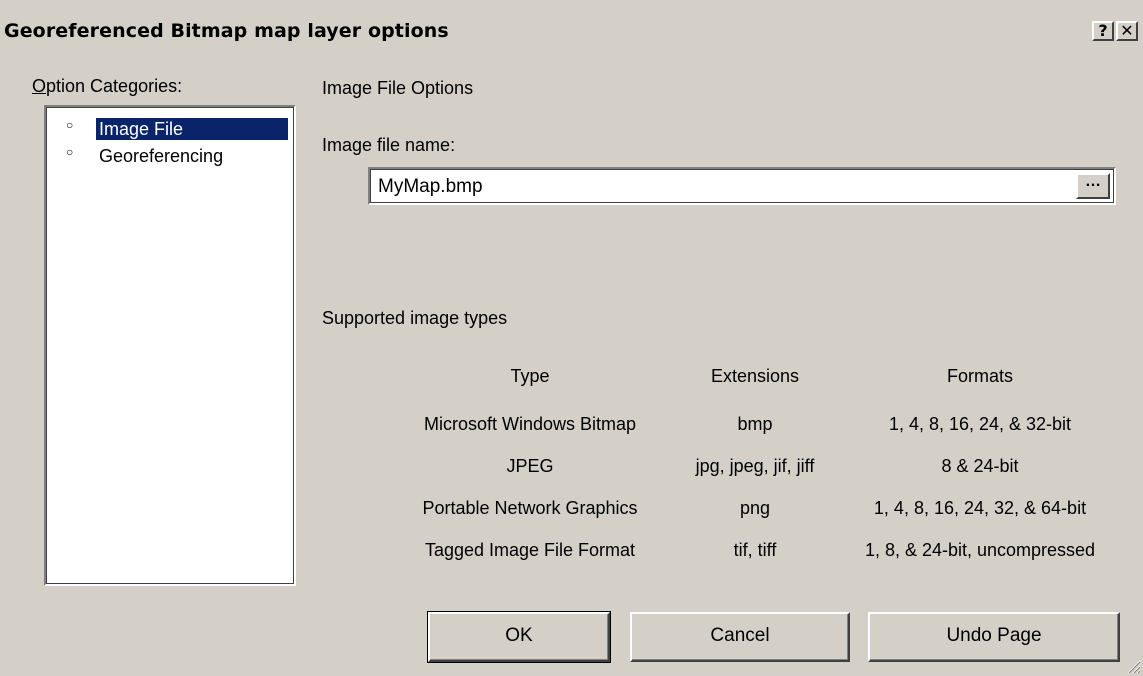 The height and width of the screenshot is (676, 1143). I want to click on dialog-title: Georeferenced Bitmap map layer options, so click(226, 31).